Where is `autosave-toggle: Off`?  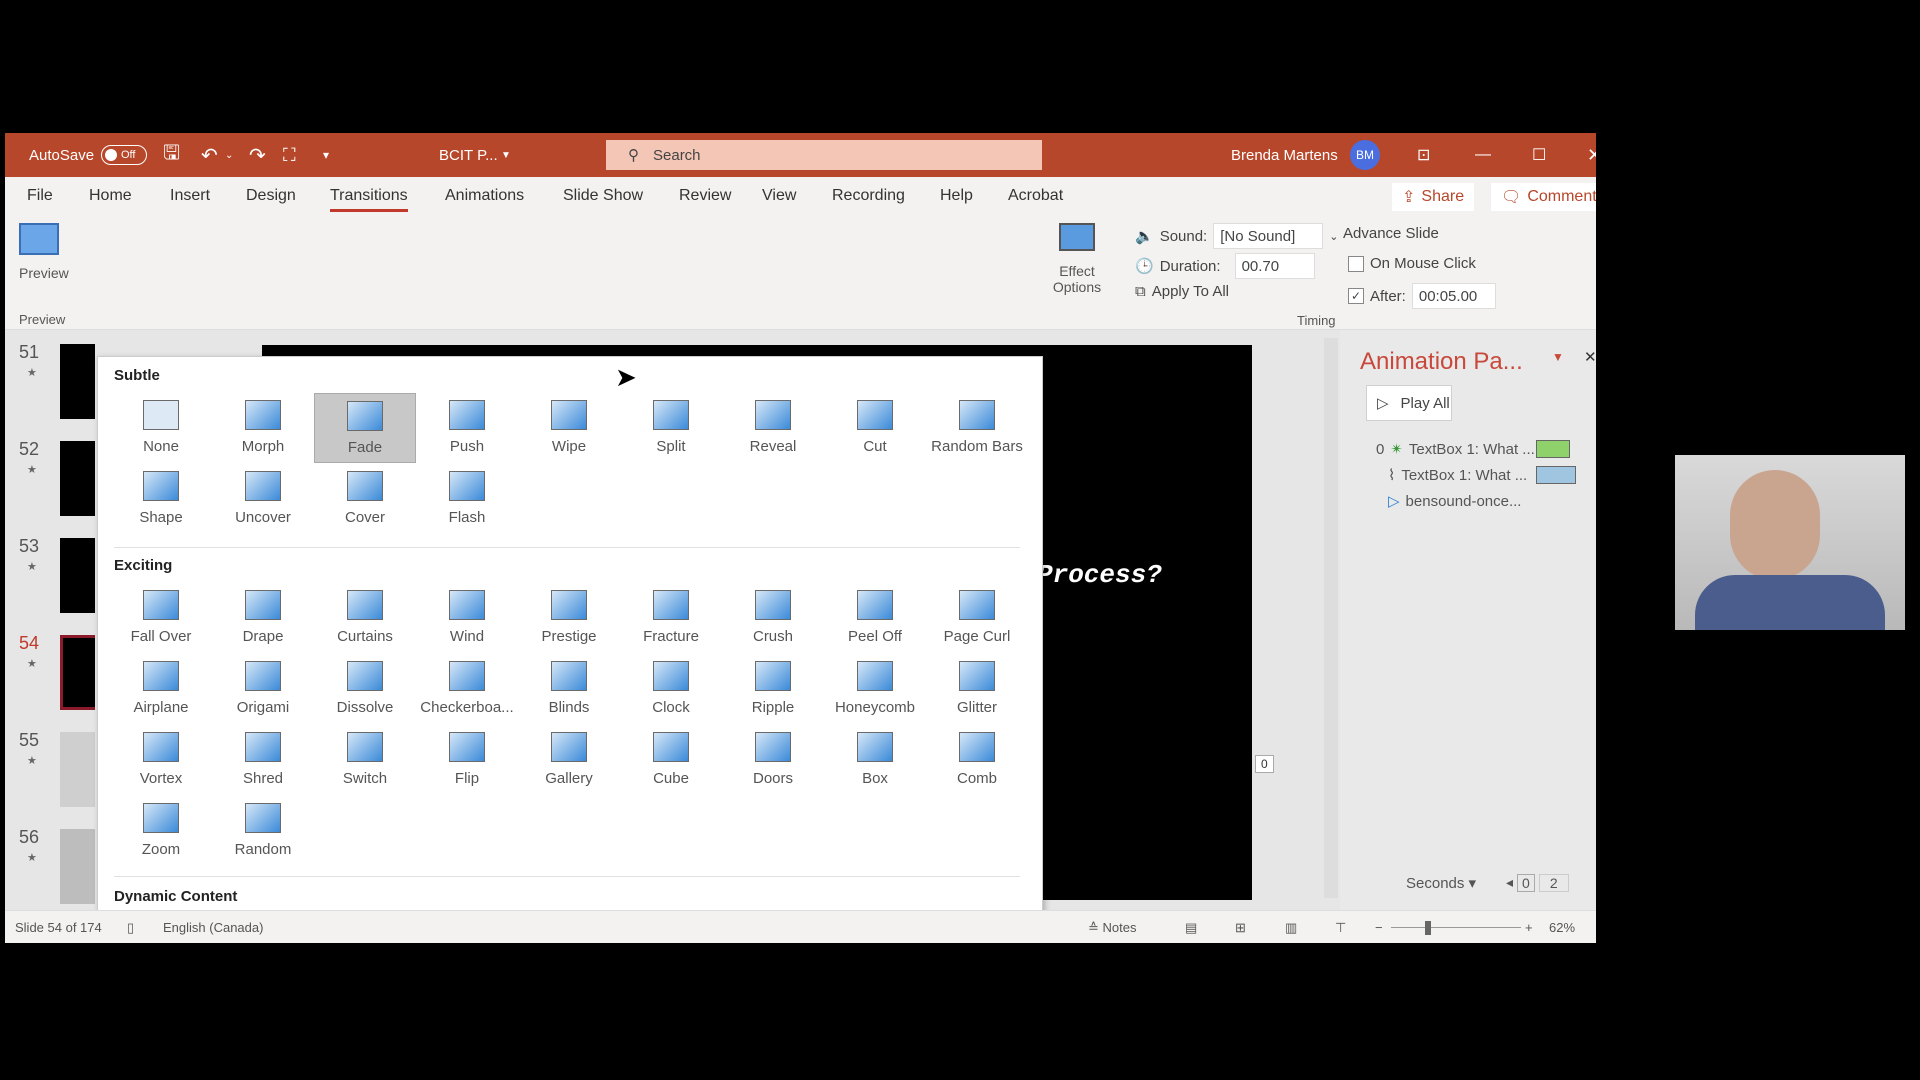
autosave-toggle: Off is located at coordinates (124, 155).